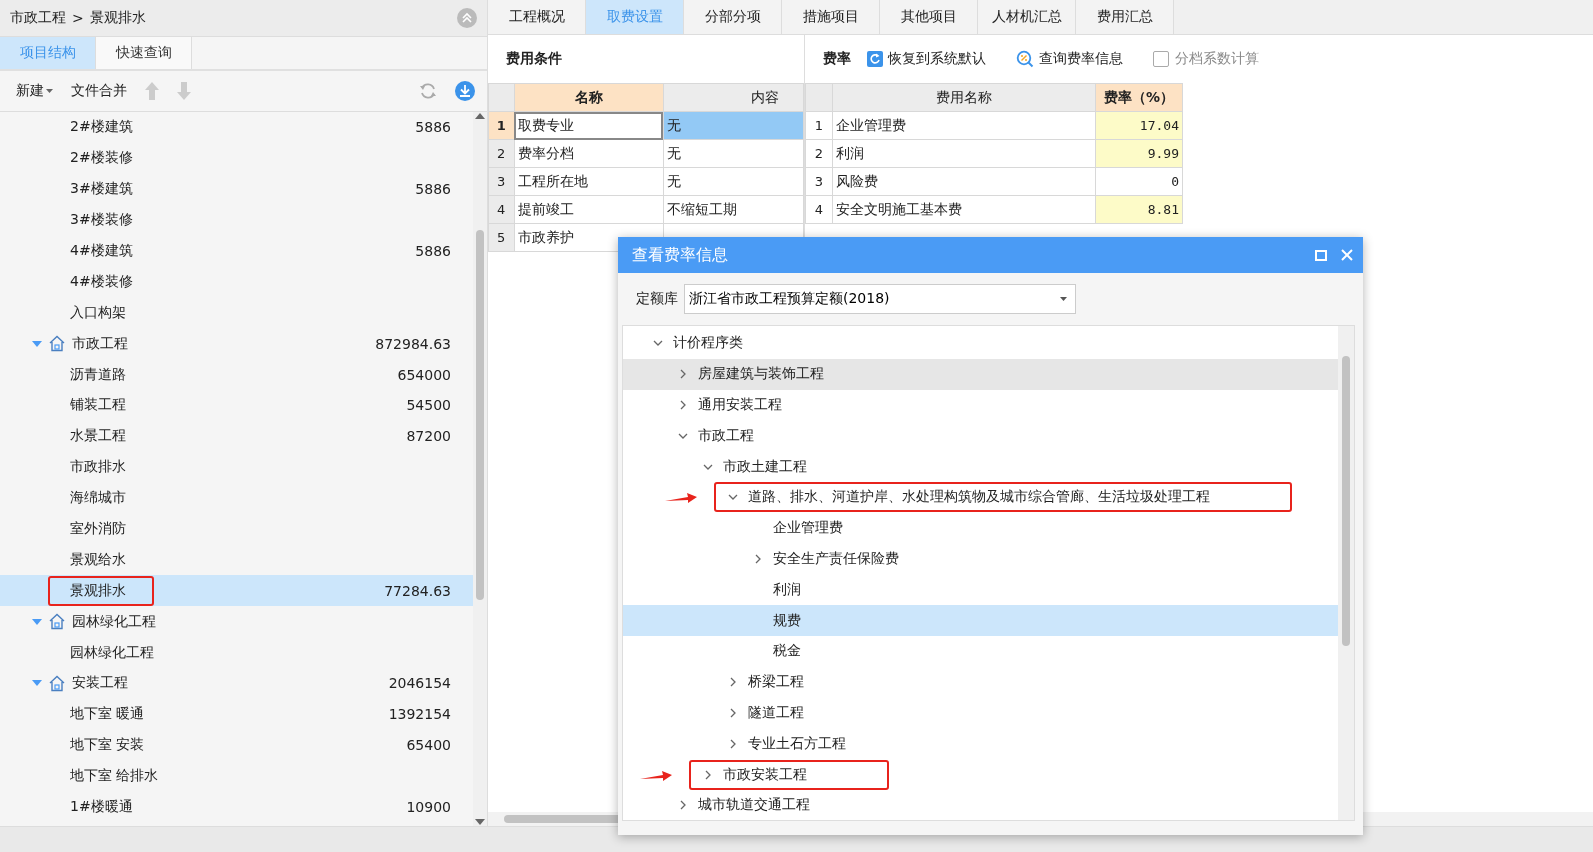  What do you see at coordinates (467, 18) in the screenshot?
I see `collapse-icon` at bounding box center [467, 18].